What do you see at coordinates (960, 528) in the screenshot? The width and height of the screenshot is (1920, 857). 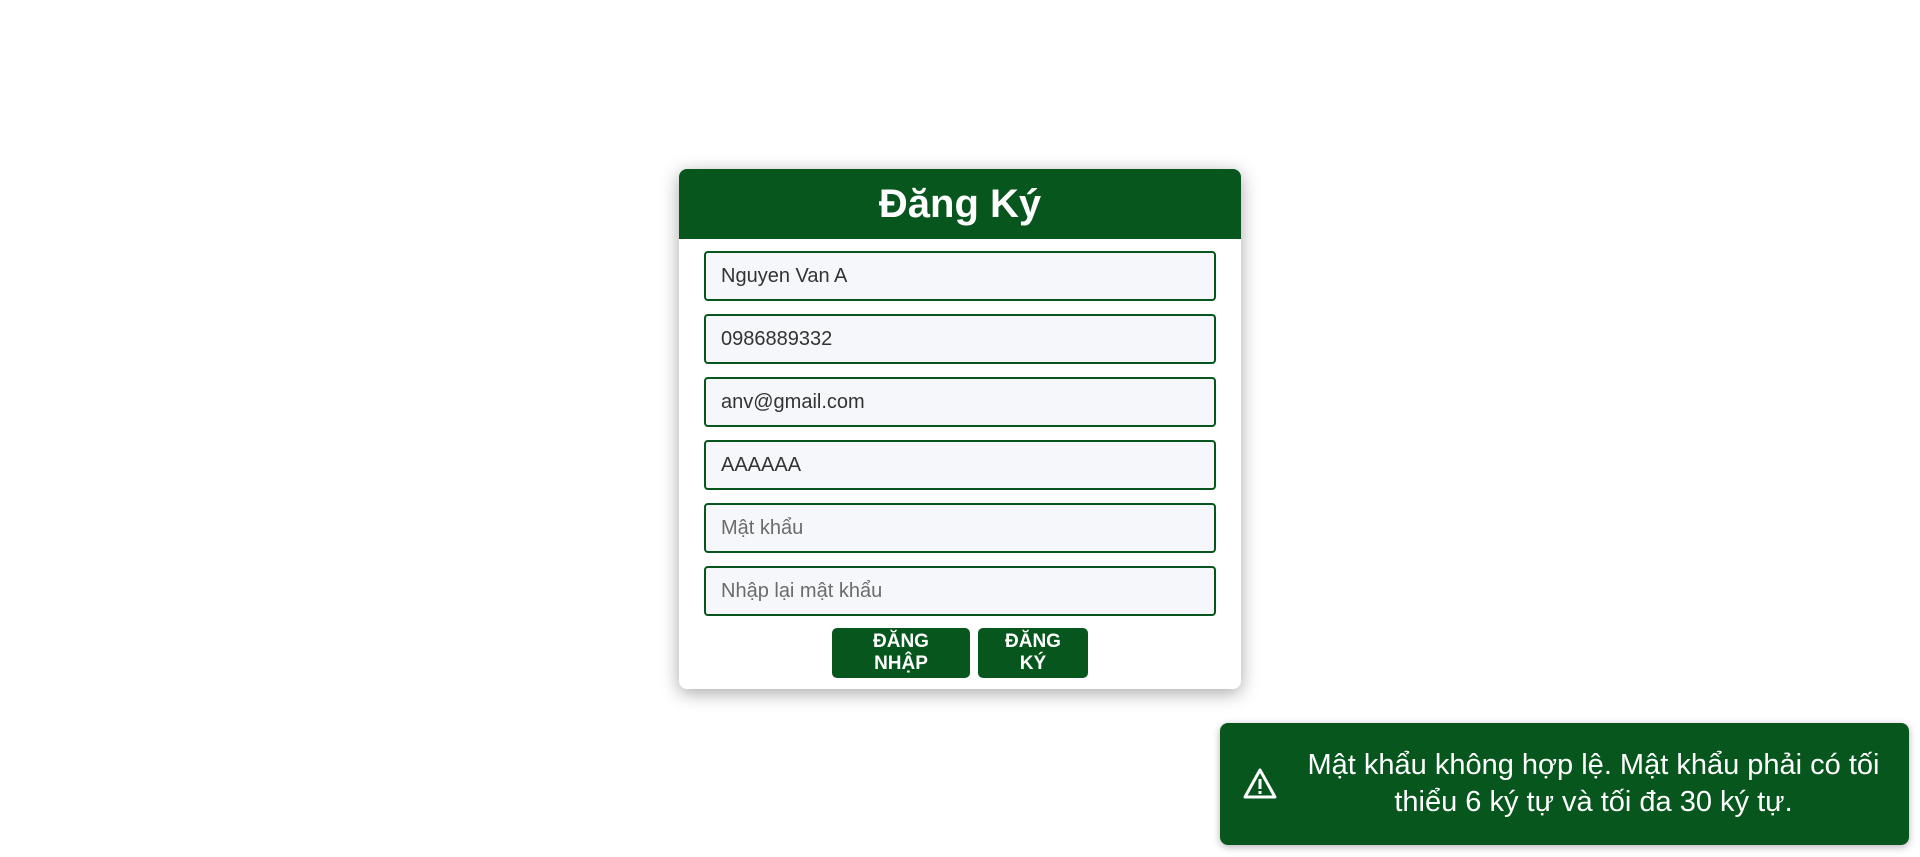 I see `password-input` at bounding box center [960, 528].